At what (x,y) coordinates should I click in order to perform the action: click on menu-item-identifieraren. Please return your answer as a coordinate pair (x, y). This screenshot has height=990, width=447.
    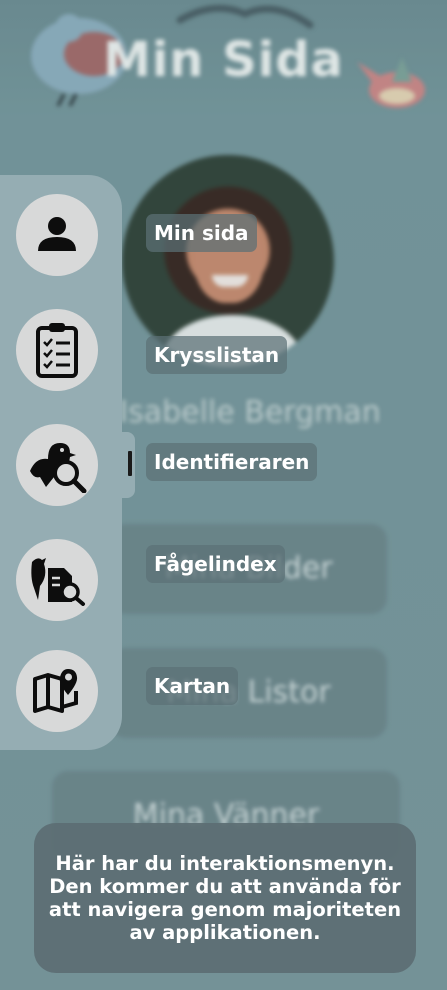
    Looking at the image, I should click on (57, 465).